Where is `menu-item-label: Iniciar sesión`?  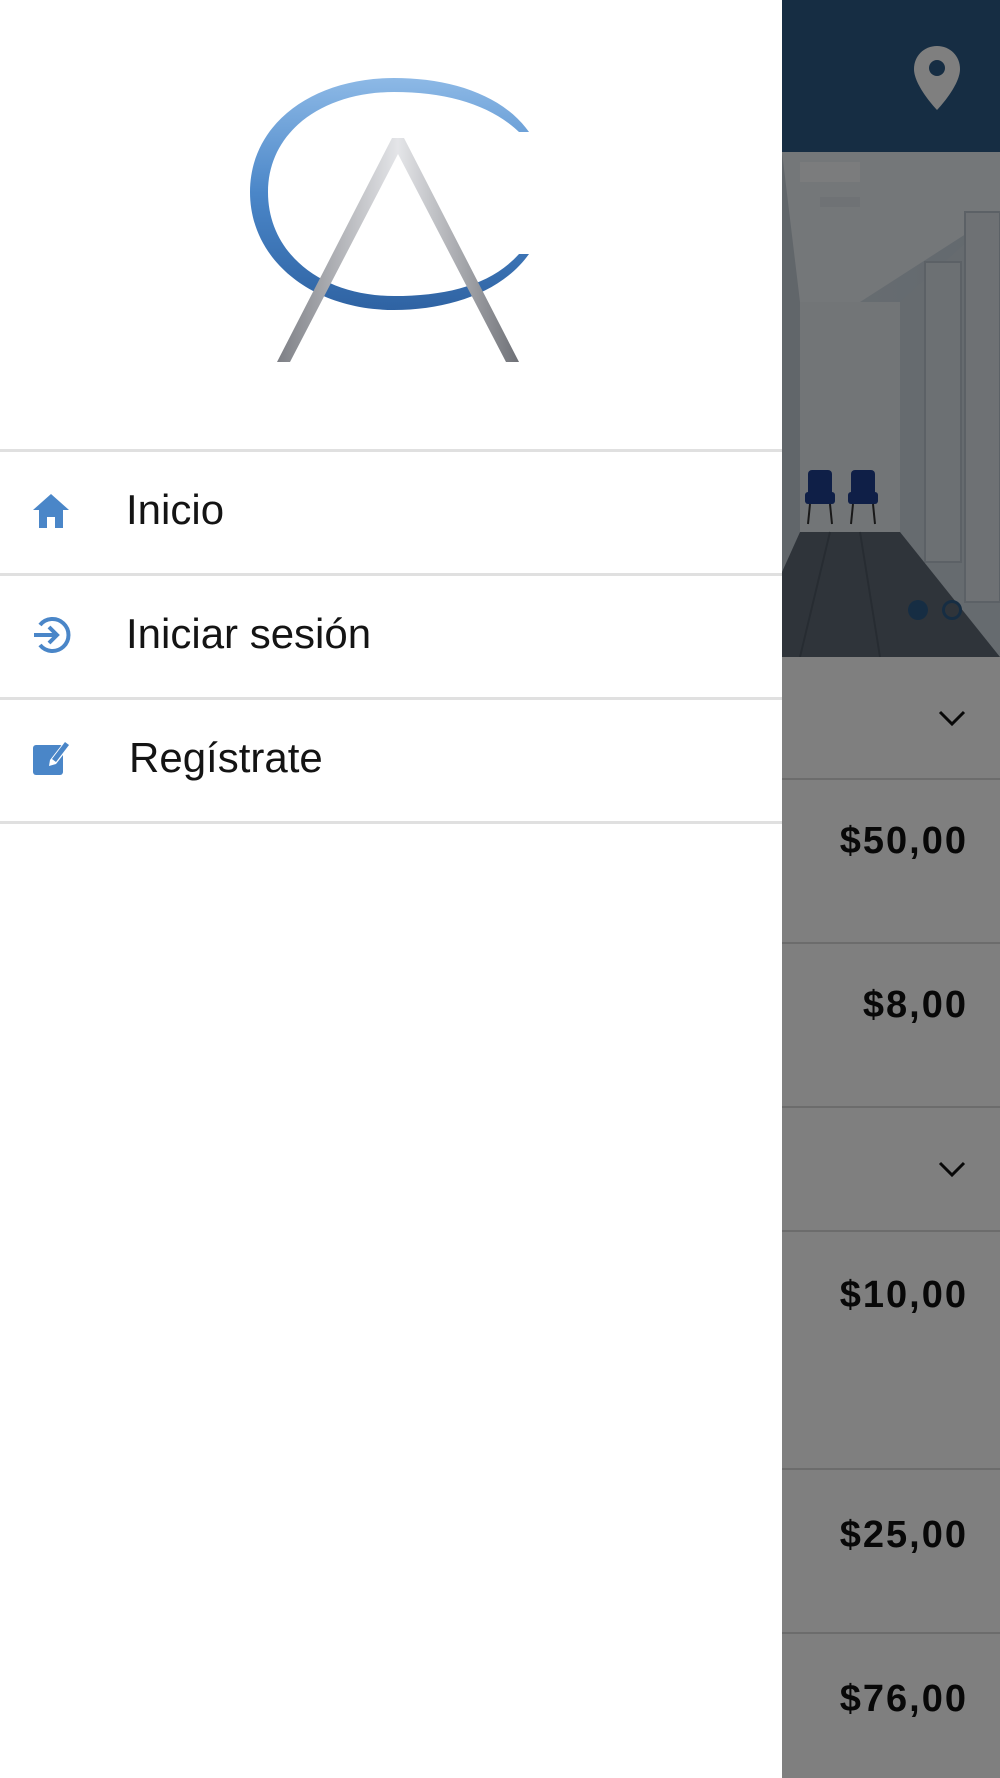
menu-item-label: Iniciar sesión is located at coordinates (249, 633).